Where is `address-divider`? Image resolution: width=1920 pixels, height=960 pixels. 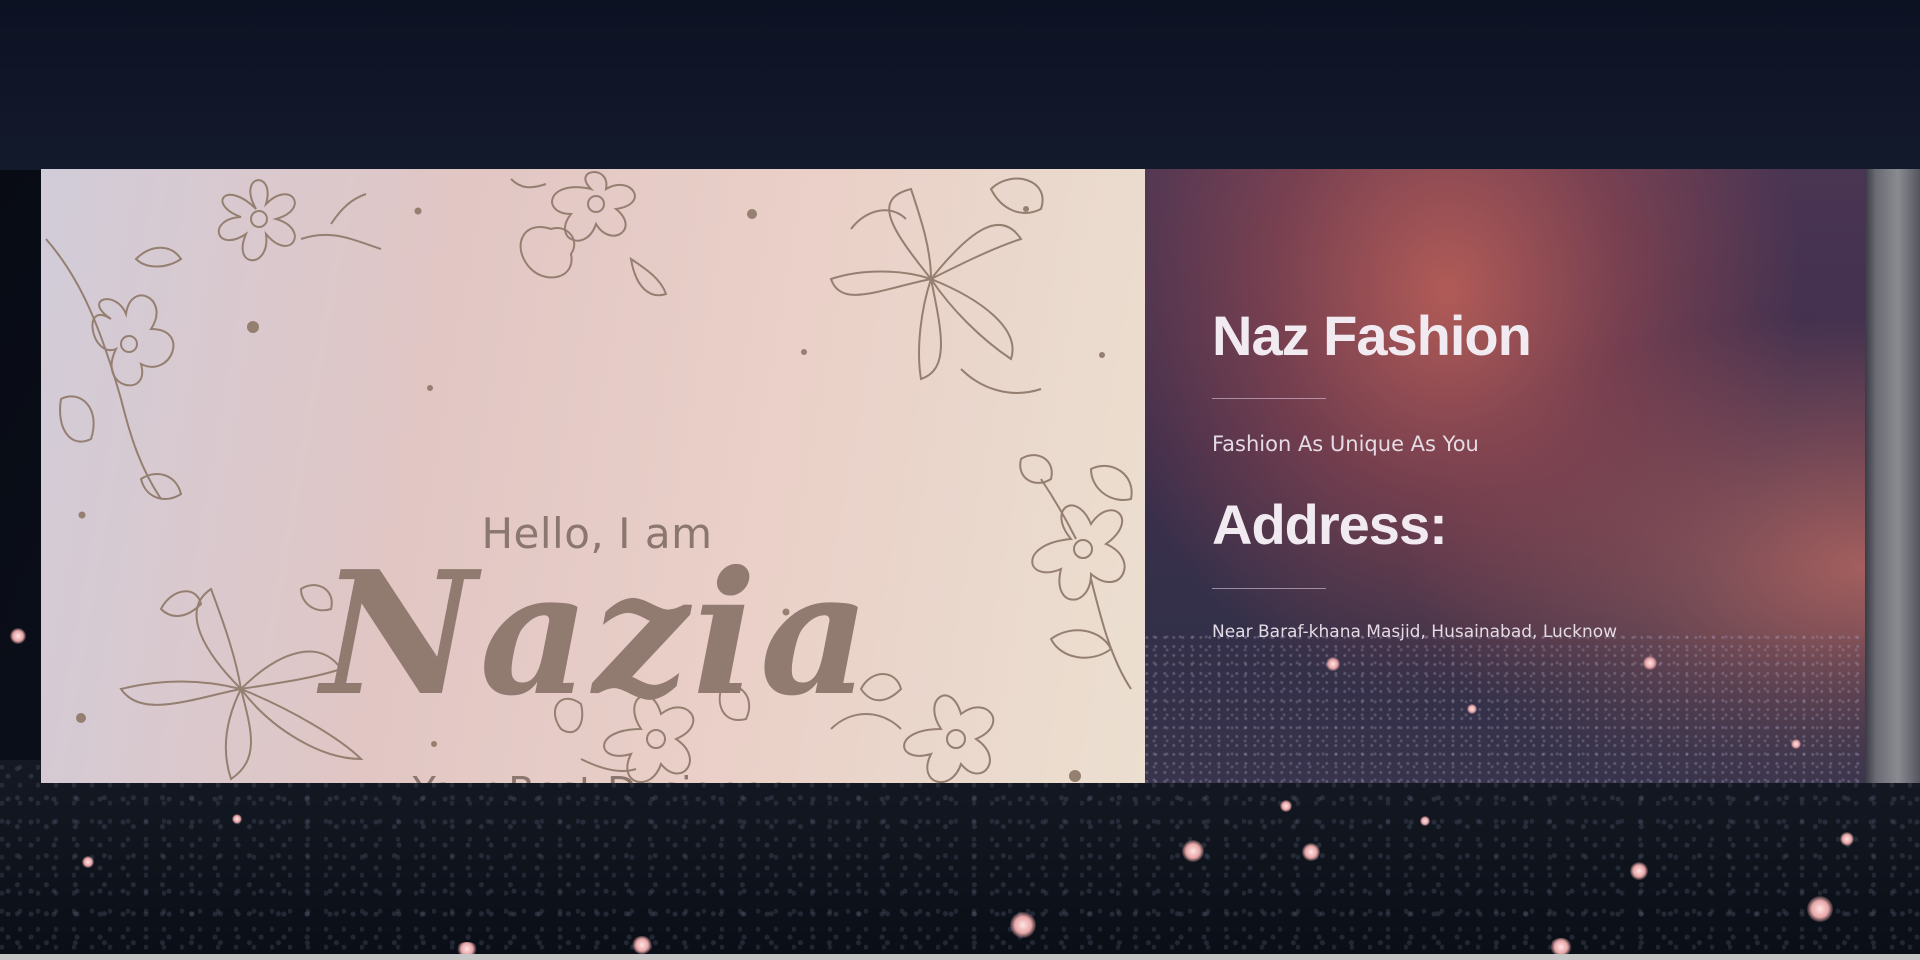 address-divider is located at coordinates (1269, 588).